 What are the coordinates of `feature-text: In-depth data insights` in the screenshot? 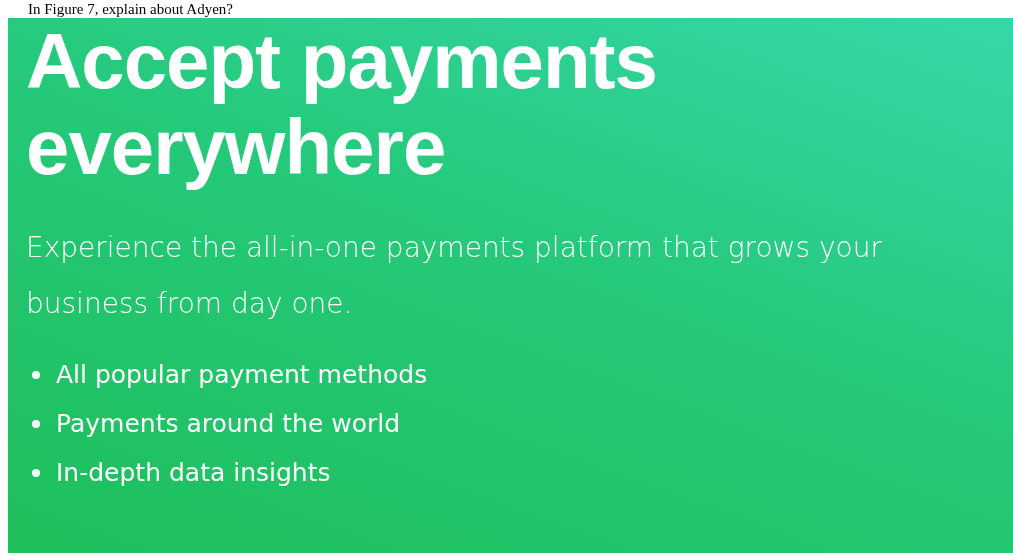 It's located at (193, 472).